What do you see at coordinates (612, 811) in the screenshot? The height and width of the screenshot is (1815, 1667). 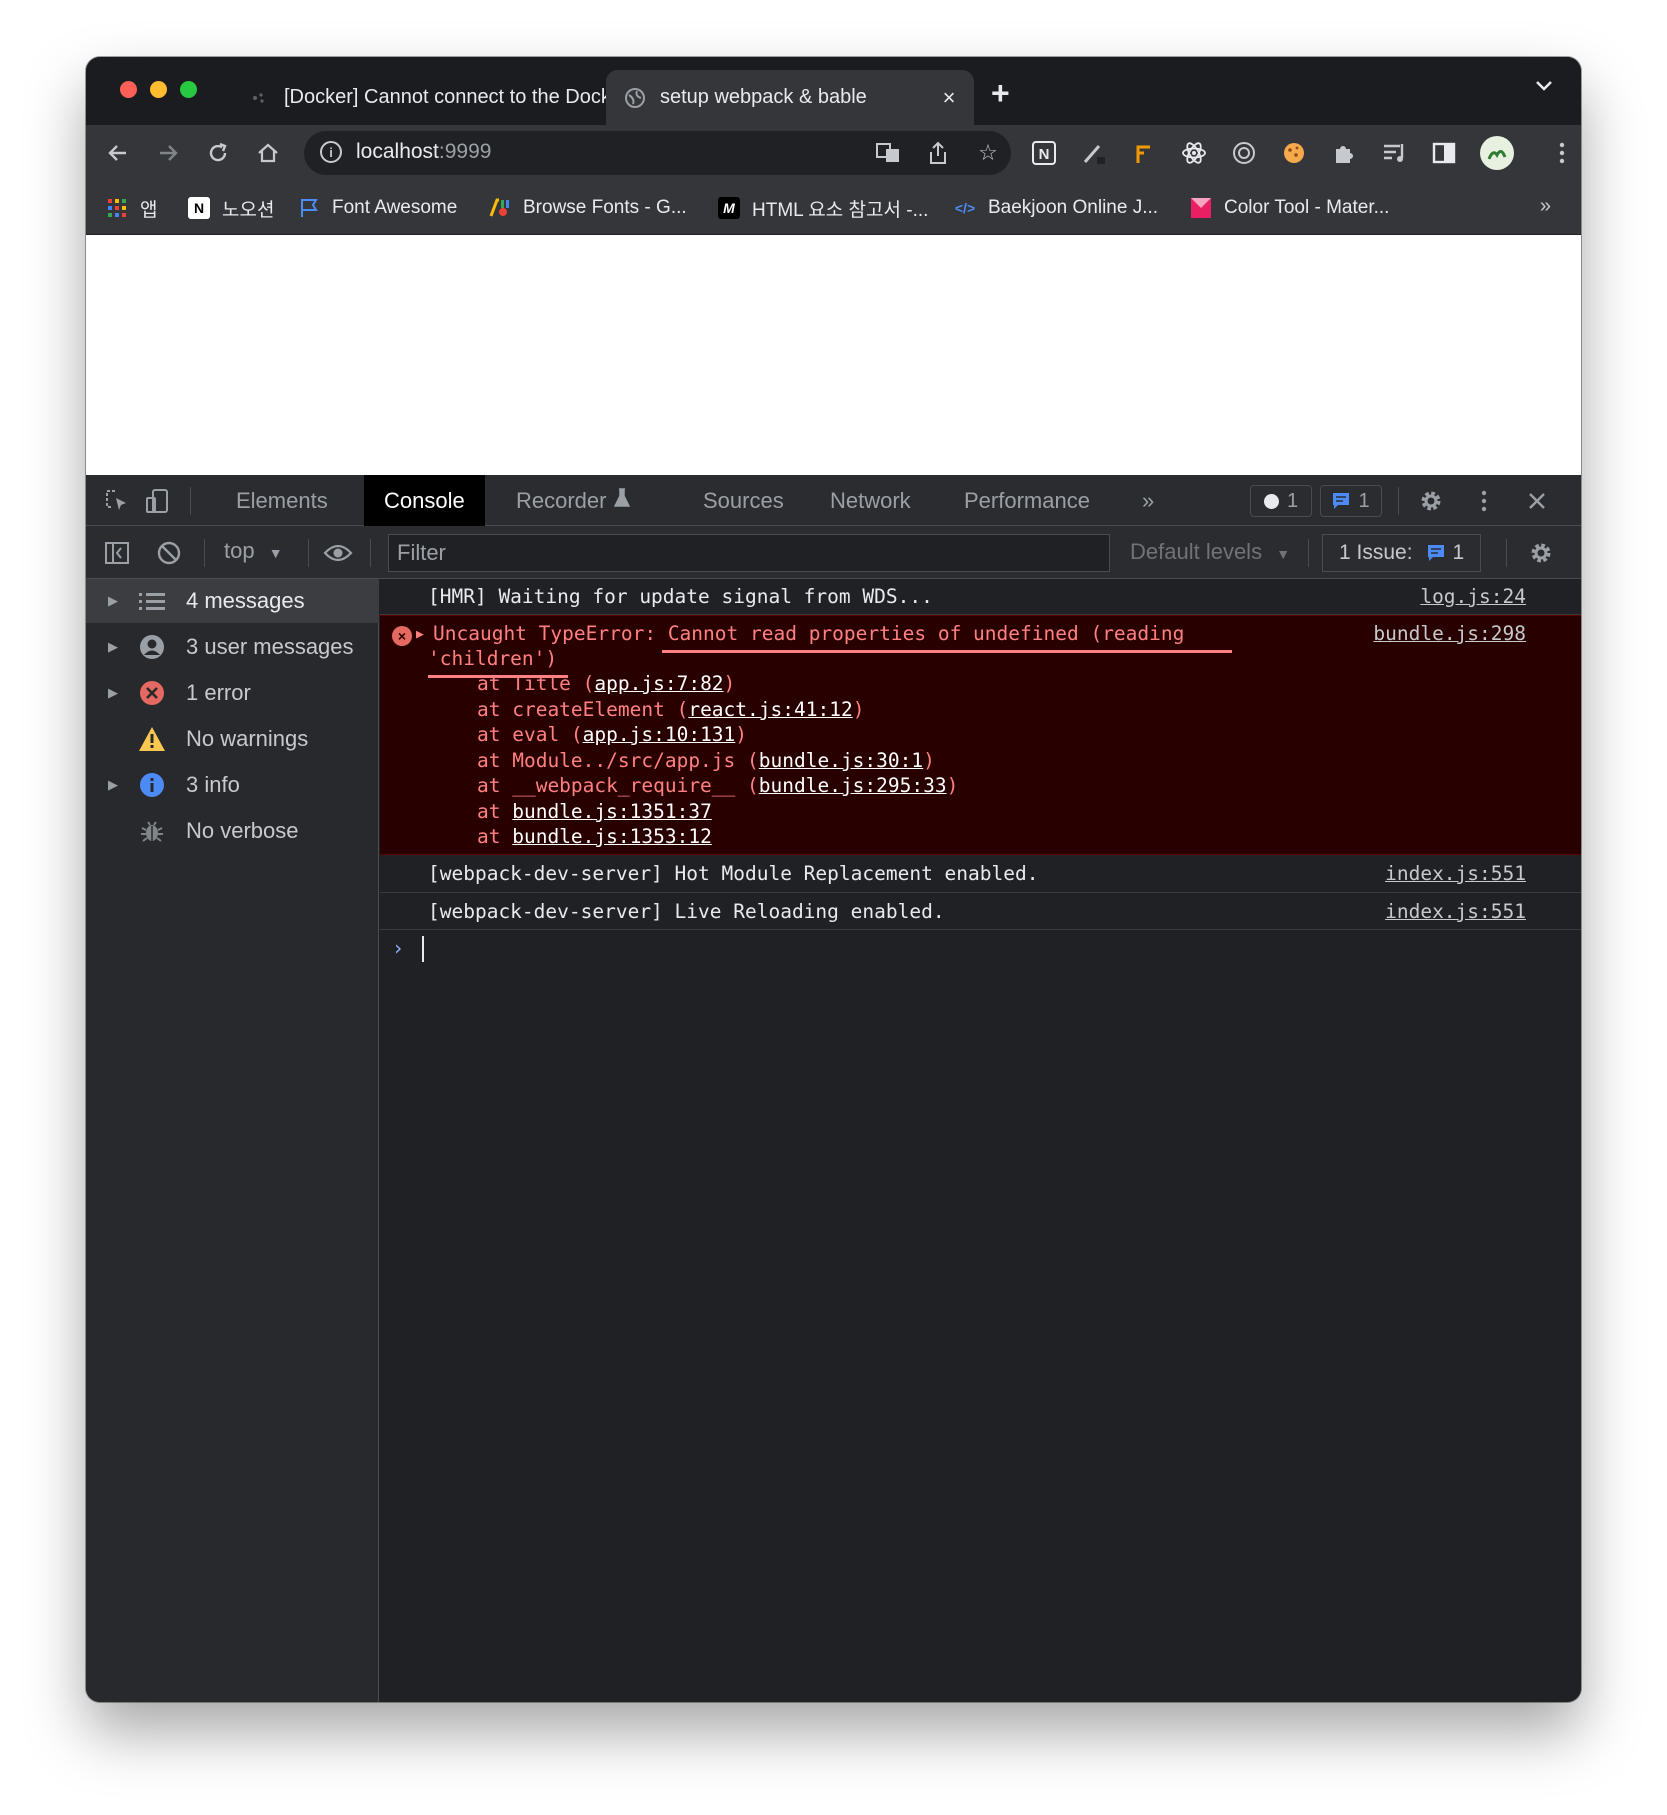 I see `stack-link: bundle.js:1351:37` at bounding box center [612, 811].